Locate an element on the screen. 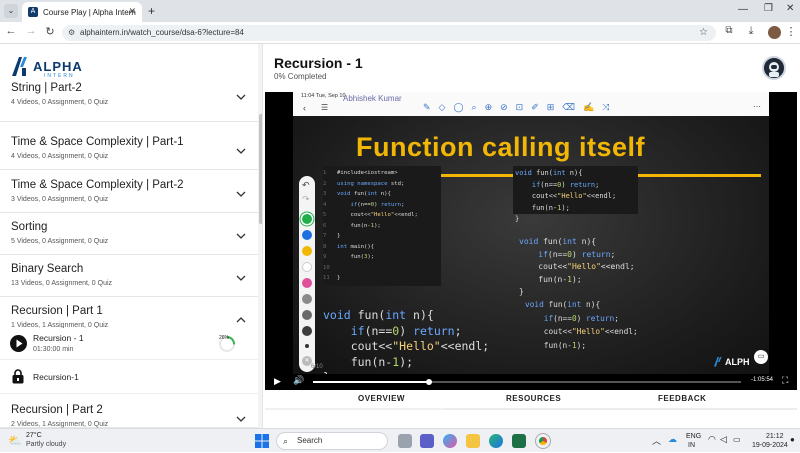  start-button is located at coordinates (262, 441).